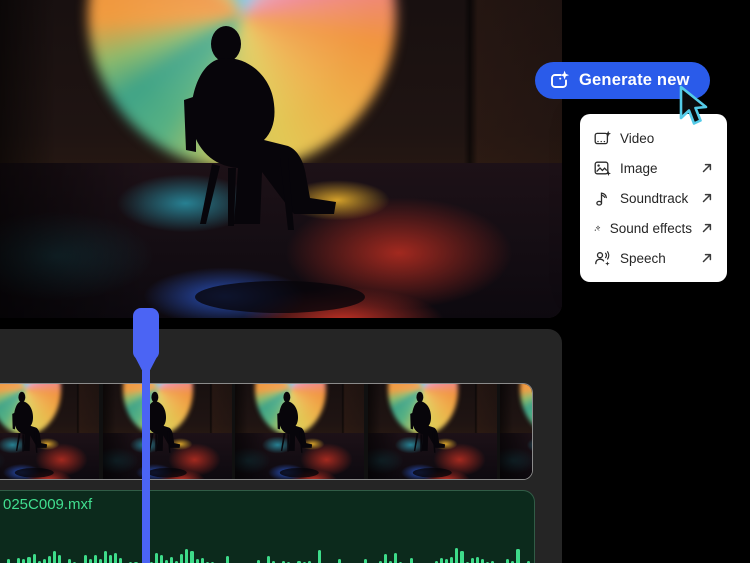  What do you see at coordinates (266, 554) in the screenshot?
I see `audio-waveform` at bounding box center [266, 554].